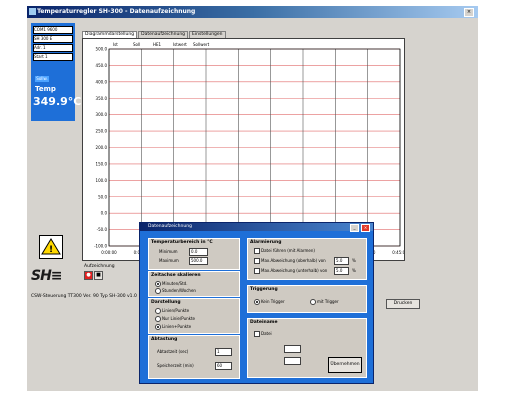  What do you see at coordinates (169, 260) in the screenshot?
I see `max-label: Maximum` at bounding box center [169, 260].